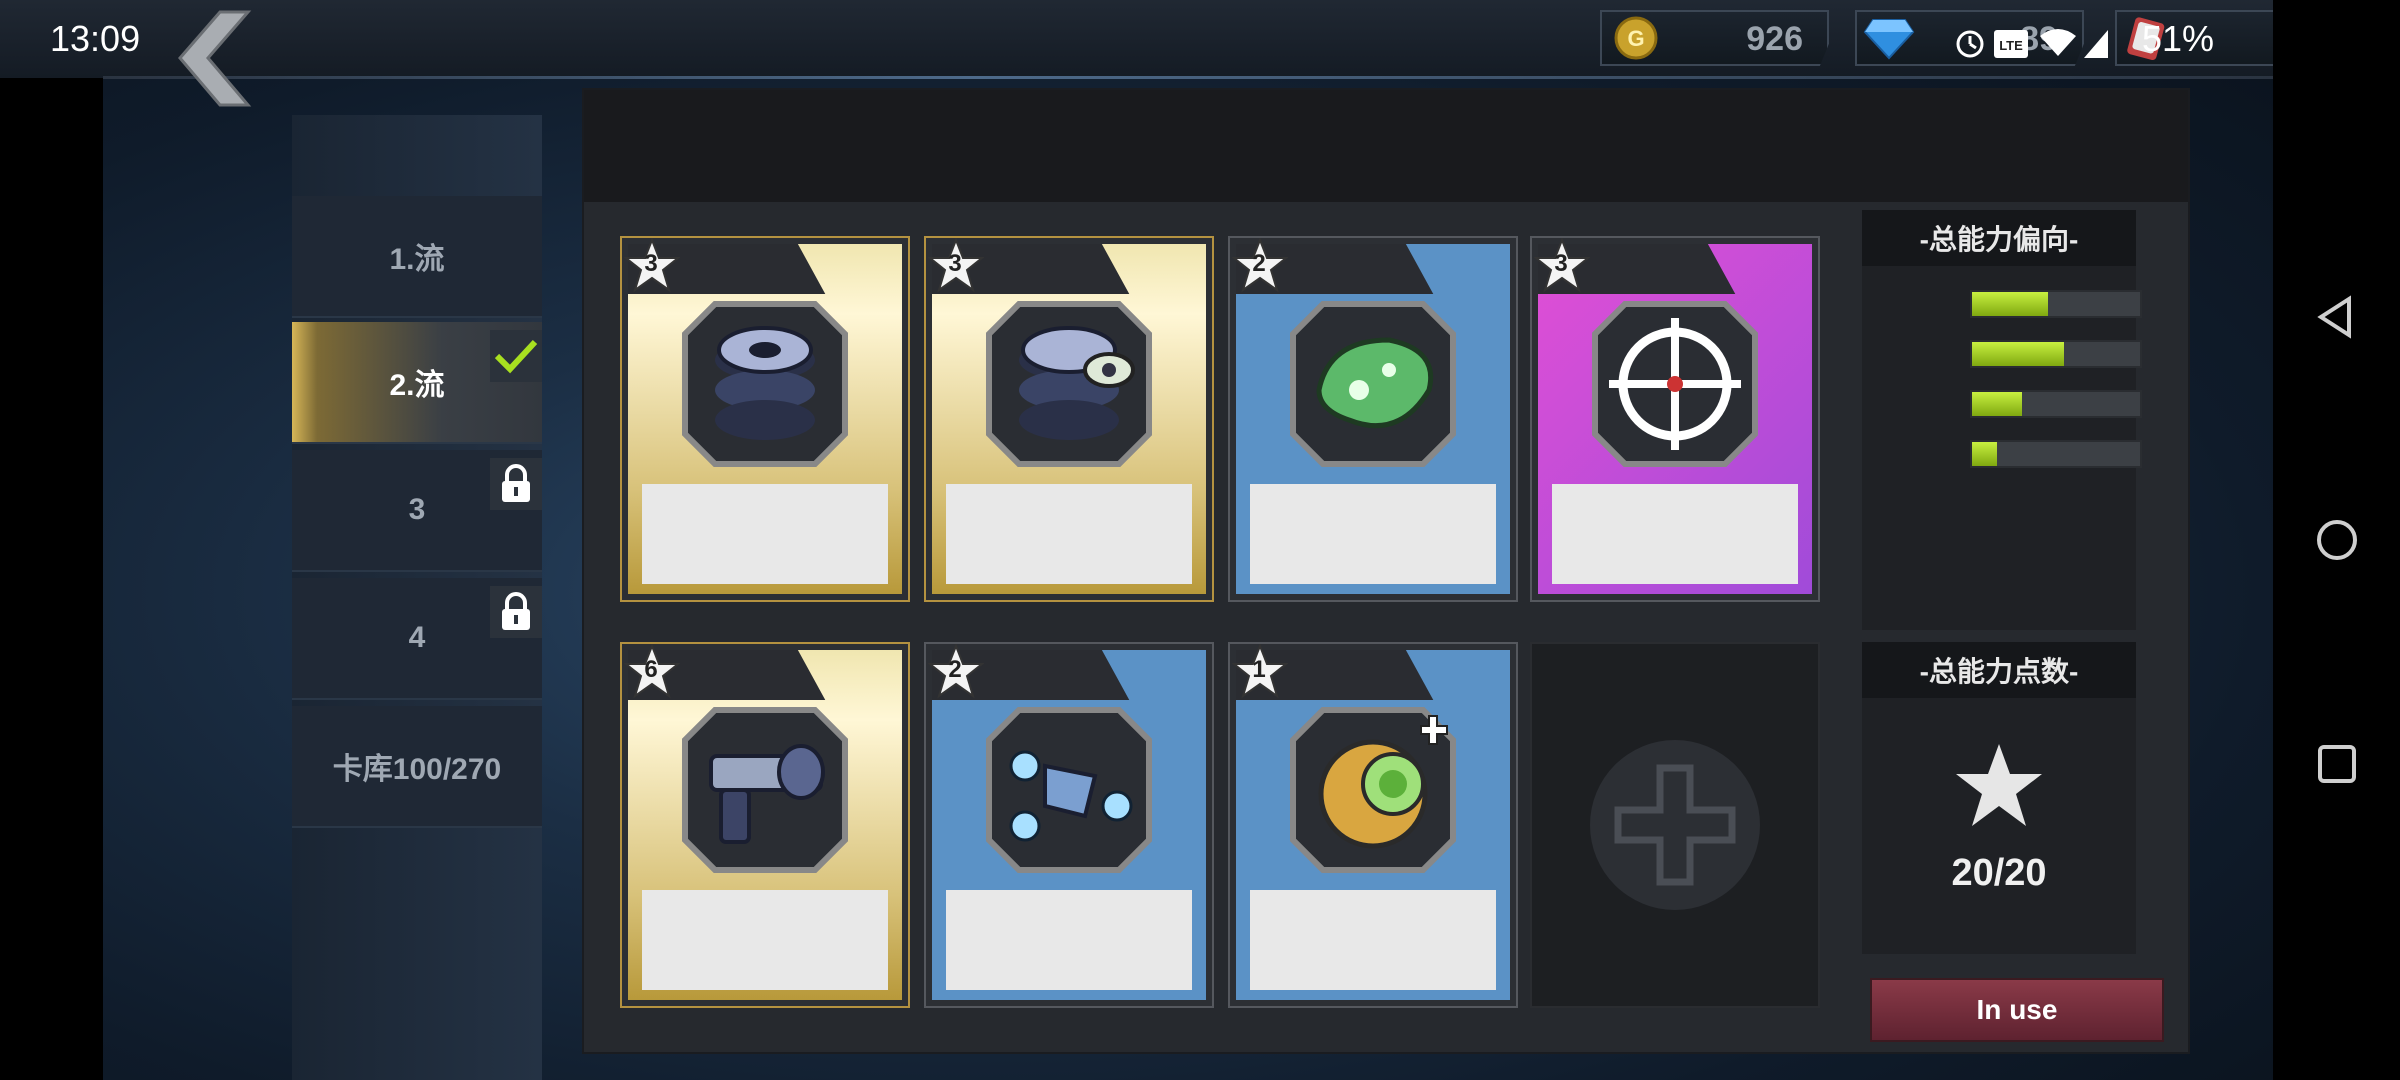  I want to click on top-divider, so click(1188, 77).